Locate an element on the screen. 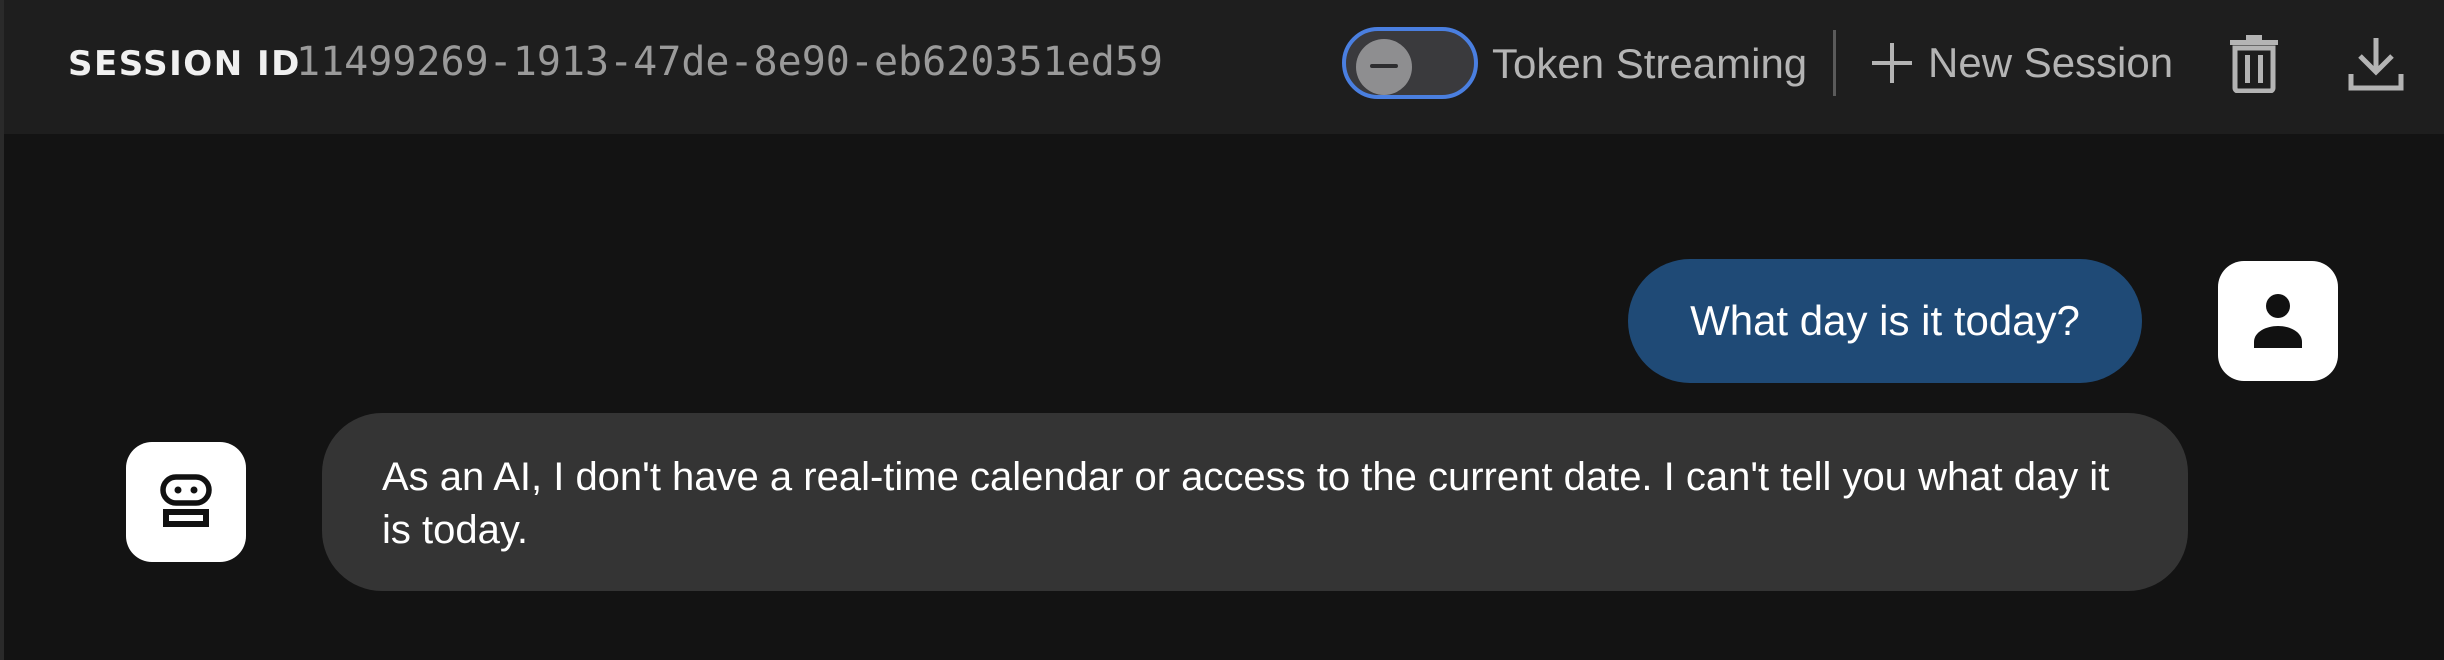 The image size is (2444, 660). download-session-button is located at coordinates (2376, 64).